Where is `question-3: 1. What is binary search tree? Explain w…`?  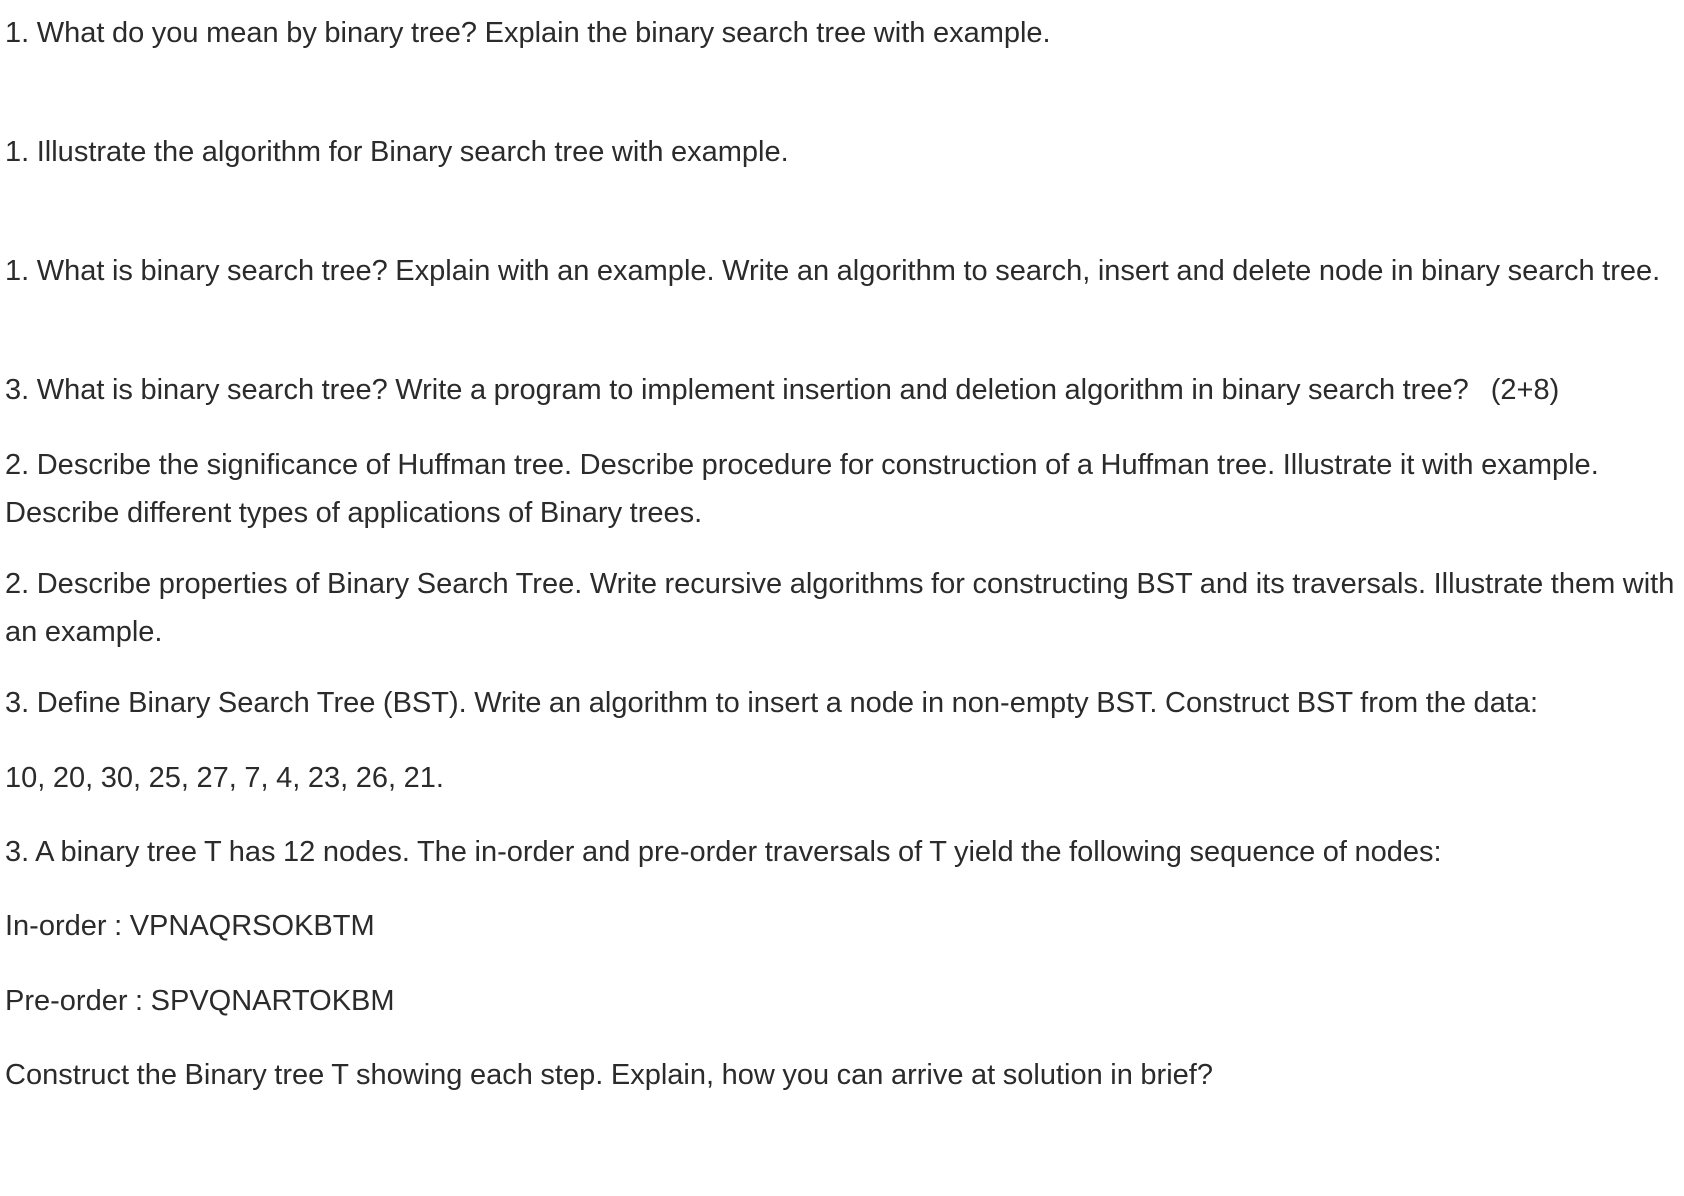 question-3: 1. What is binary search tree? Explain w… is located at coordinates (841, 271).